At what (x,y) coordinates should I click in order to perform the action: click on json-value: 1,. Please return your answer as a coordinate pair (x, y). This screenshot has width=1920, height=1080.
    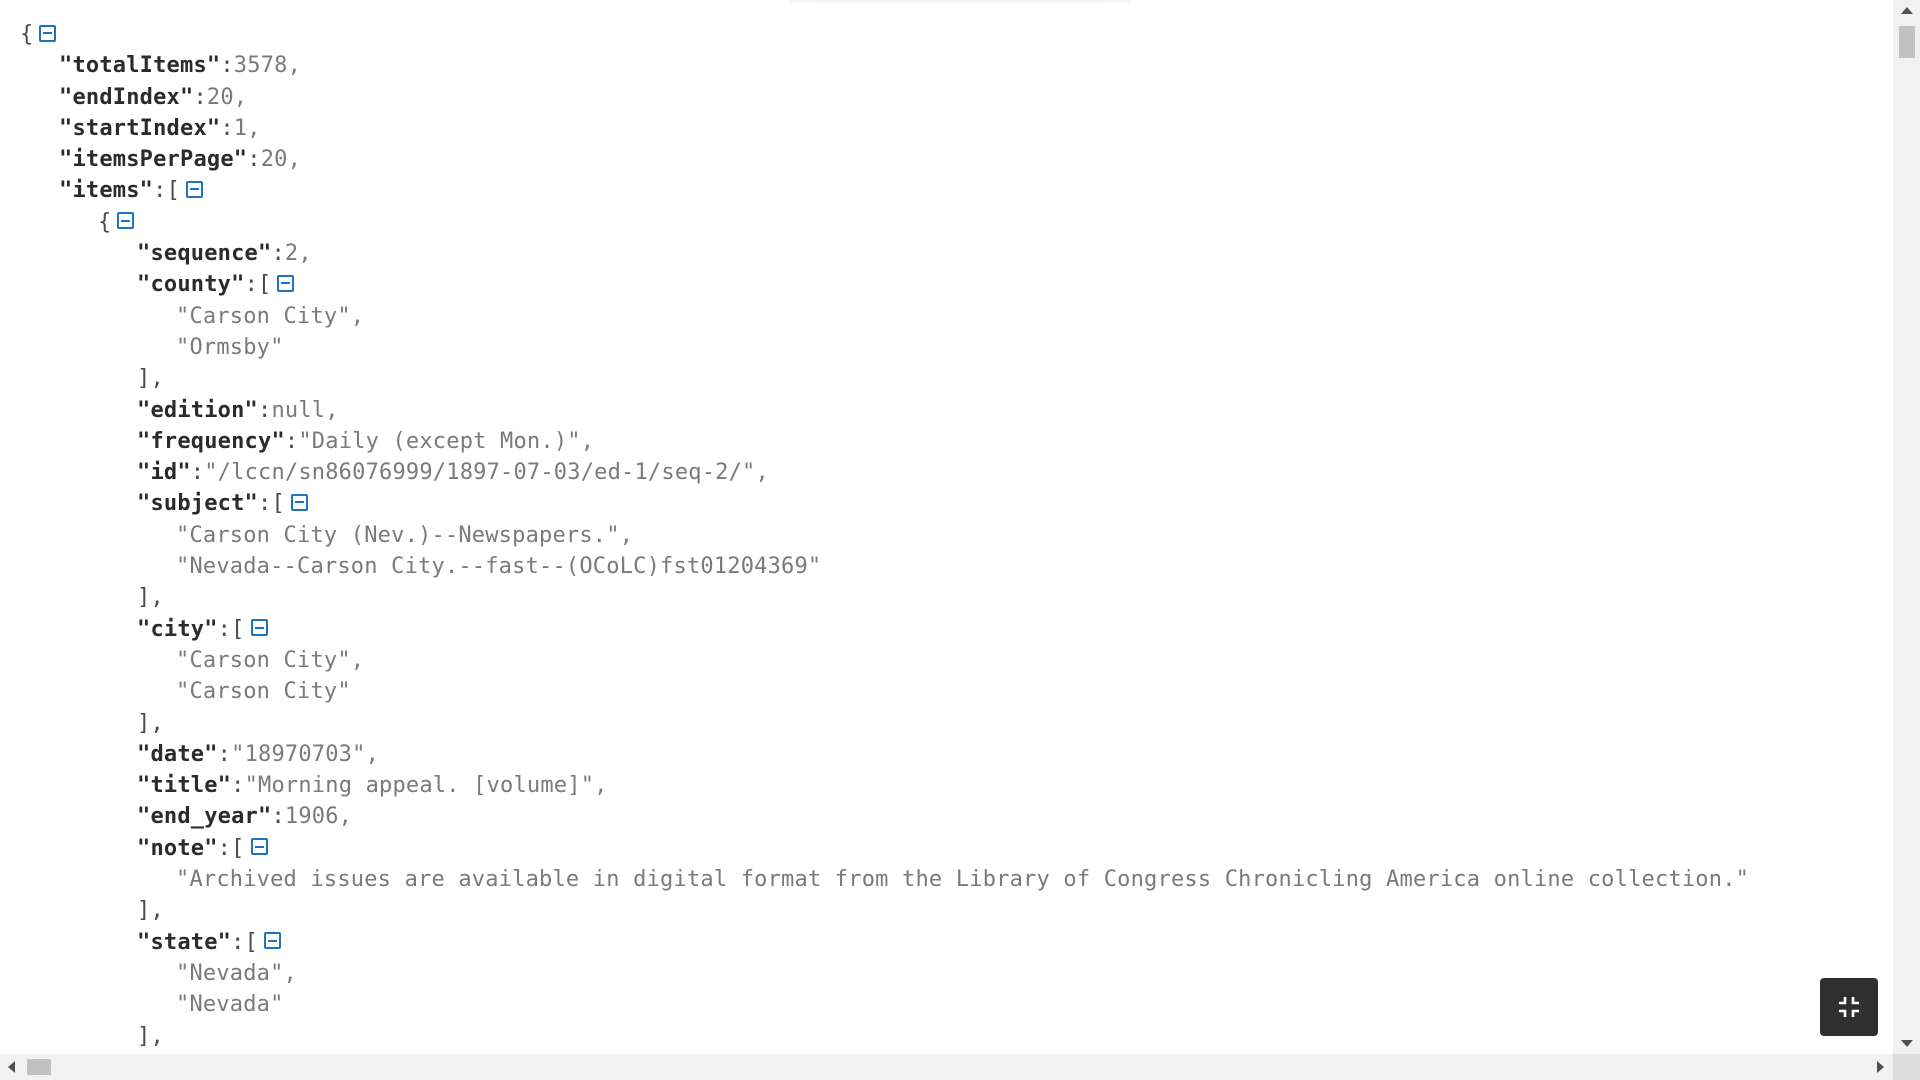
    Looking at the image, I should click on (247, 128).